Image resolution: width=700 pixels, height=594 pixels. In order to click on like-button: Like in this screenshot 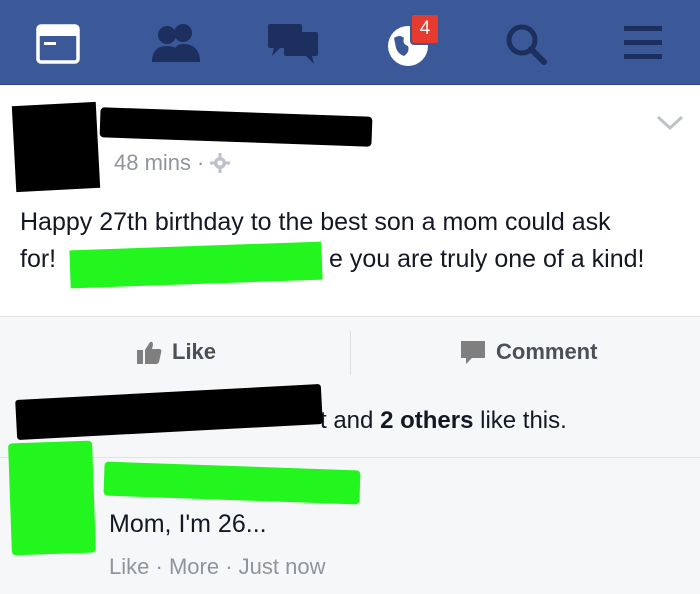, I will do `click(176, 352)`.